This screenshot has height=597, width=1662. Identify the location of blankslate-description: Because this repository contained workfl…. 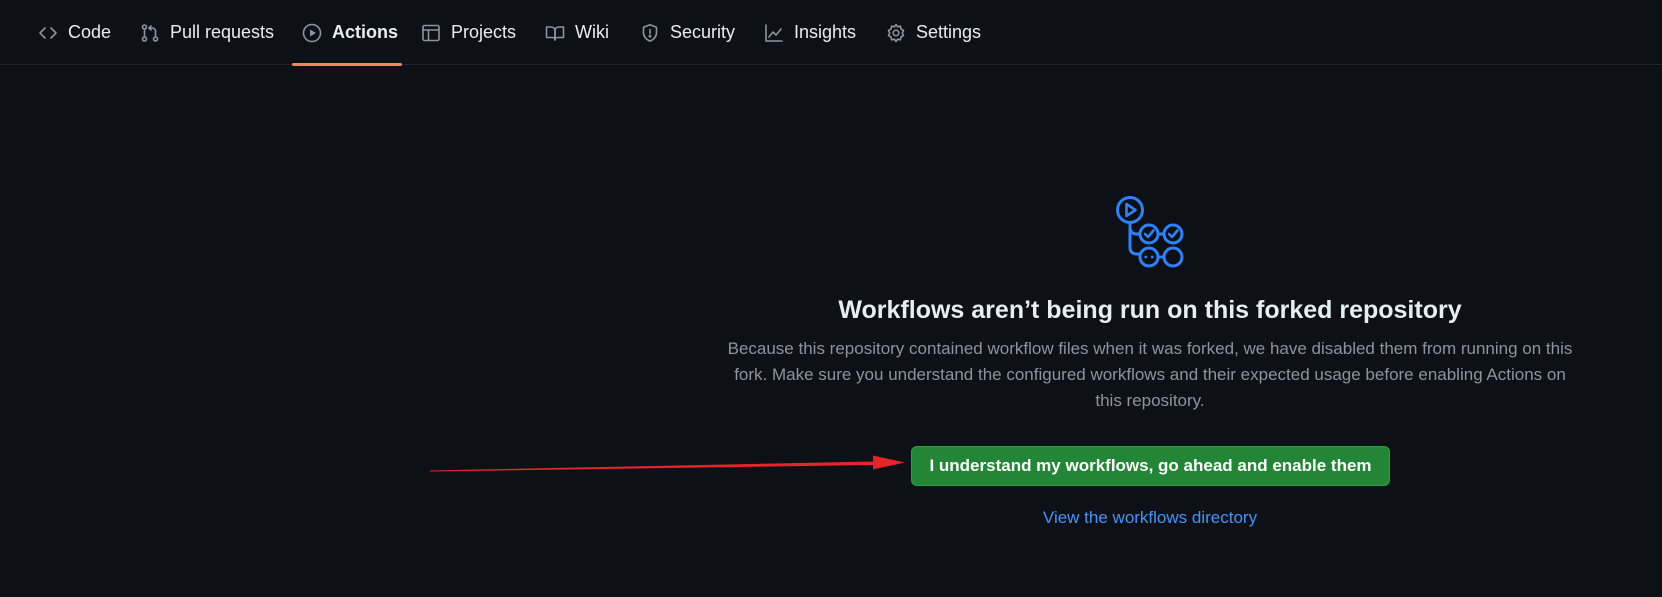
(1150, 374).